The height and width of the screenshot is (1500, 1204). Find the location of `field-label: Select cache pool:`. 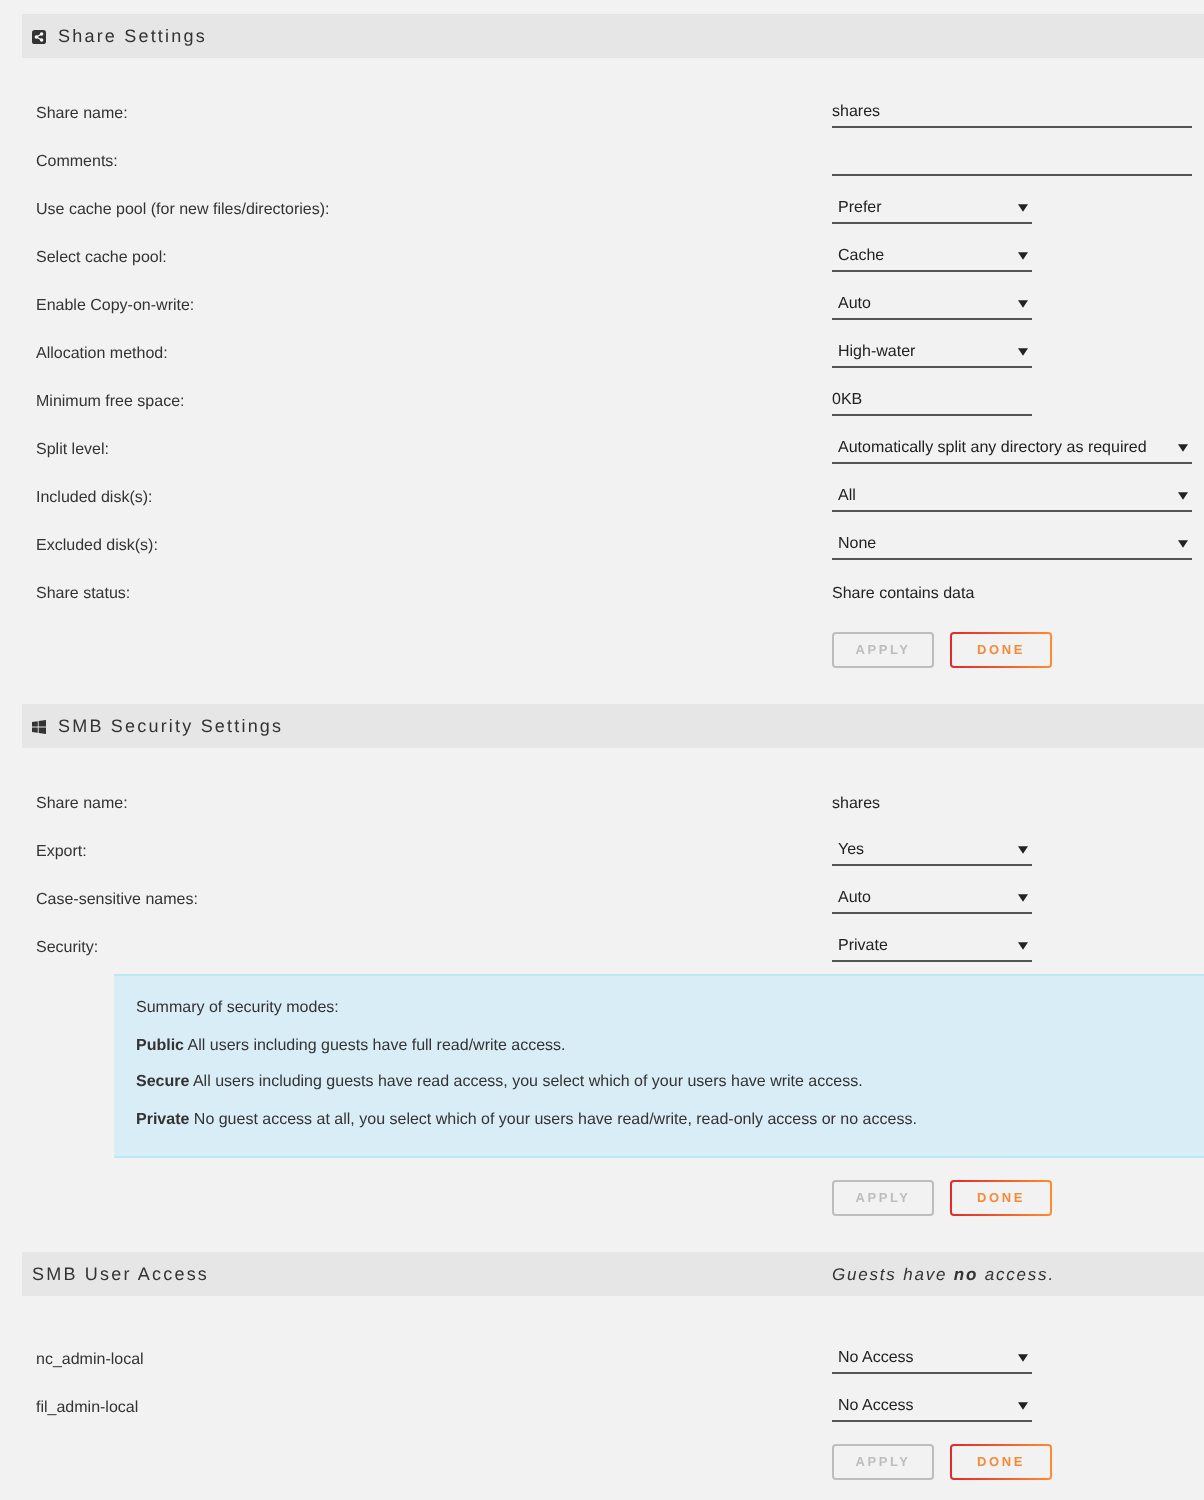

field-label: Select cache pool: is located at coordinates (101, 256).